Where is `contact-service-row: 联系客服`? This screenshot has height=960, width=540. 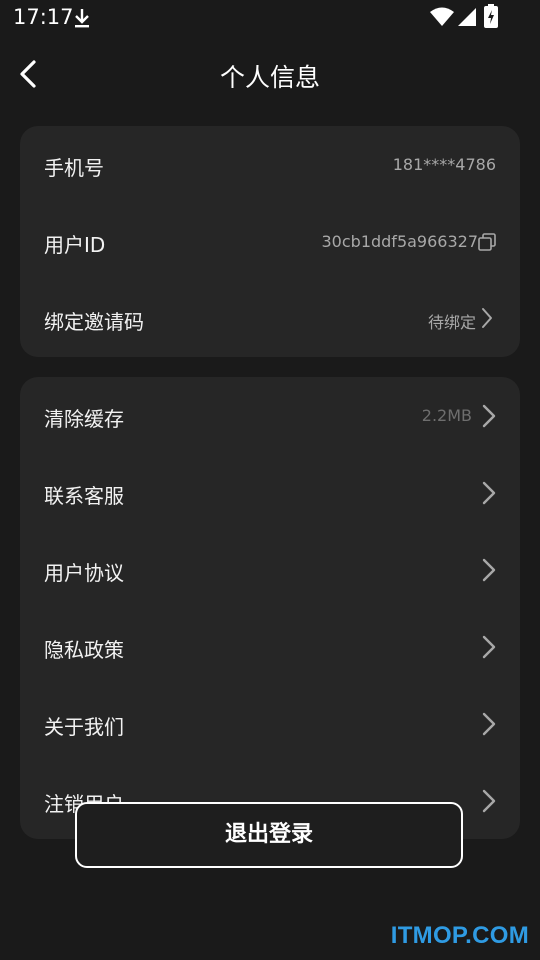
contact-service-row: 联系客服 is located at coordinates (270, 492).